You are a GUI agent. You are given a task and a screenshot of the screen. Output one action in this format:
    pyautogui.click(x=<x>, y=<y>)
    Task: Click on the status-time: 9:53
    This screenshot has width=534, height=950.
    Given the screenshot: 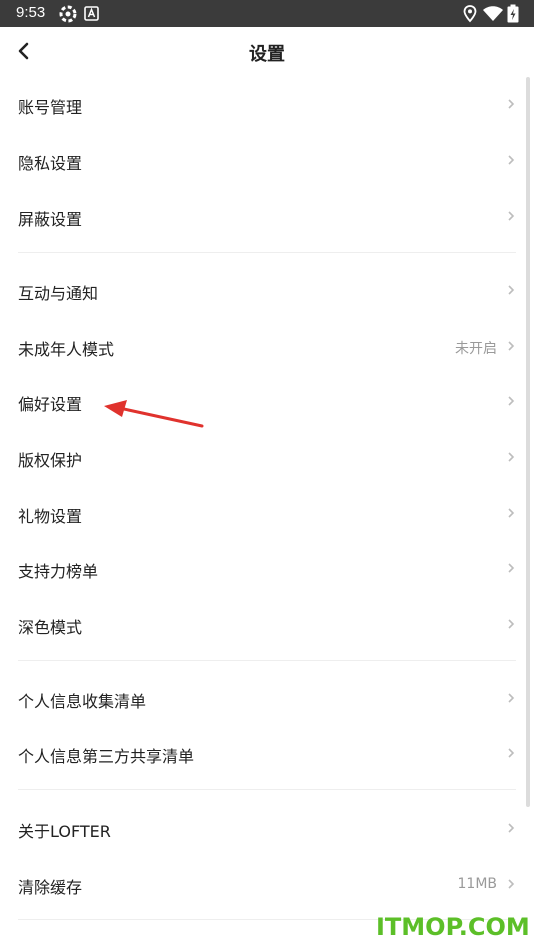 What is the action you would take?
    pyautogui.click(x=31, y=12)
    